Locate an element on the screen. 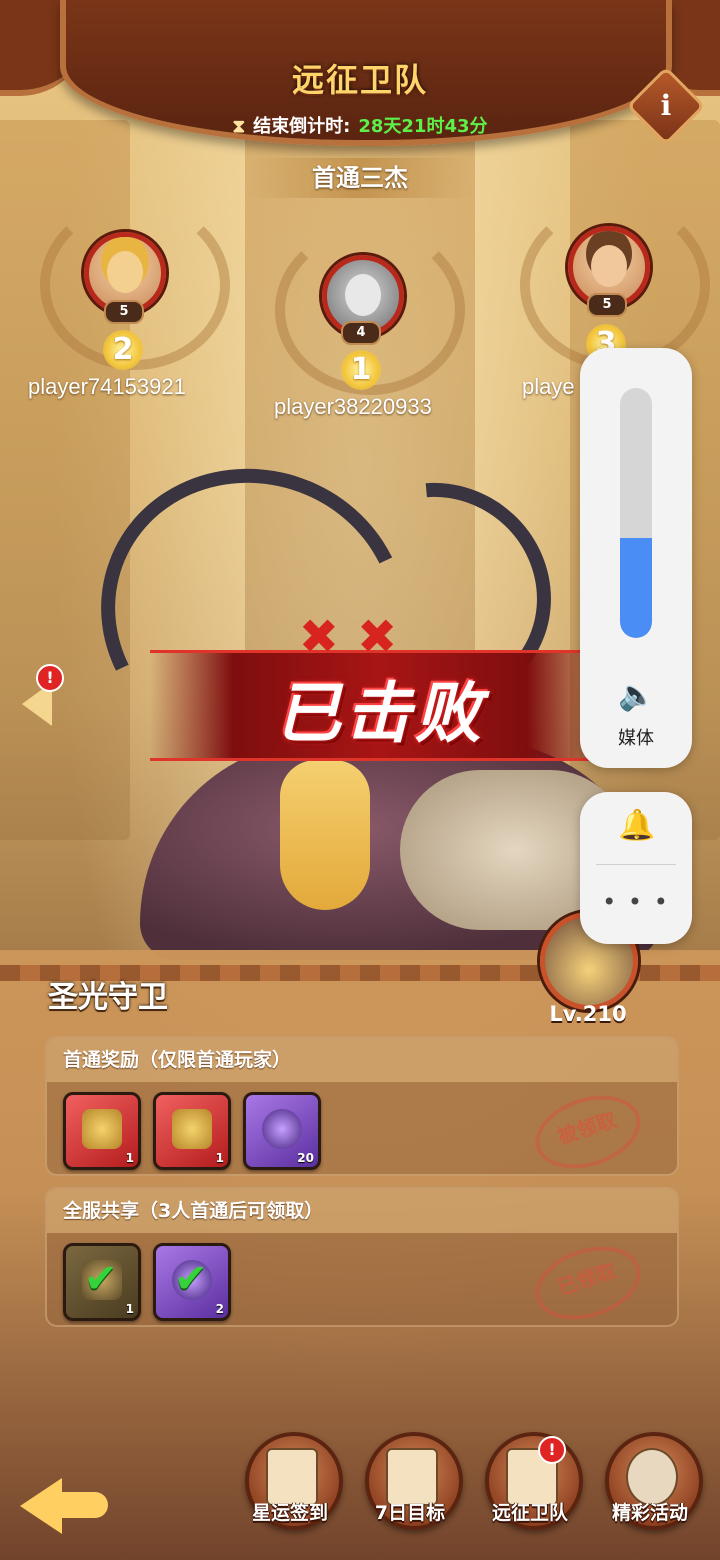 This screenshot has height=1560, width=720. reward-items: ✔ 1 ✔ 2 已领取 is located at coordinates (362, 1279).